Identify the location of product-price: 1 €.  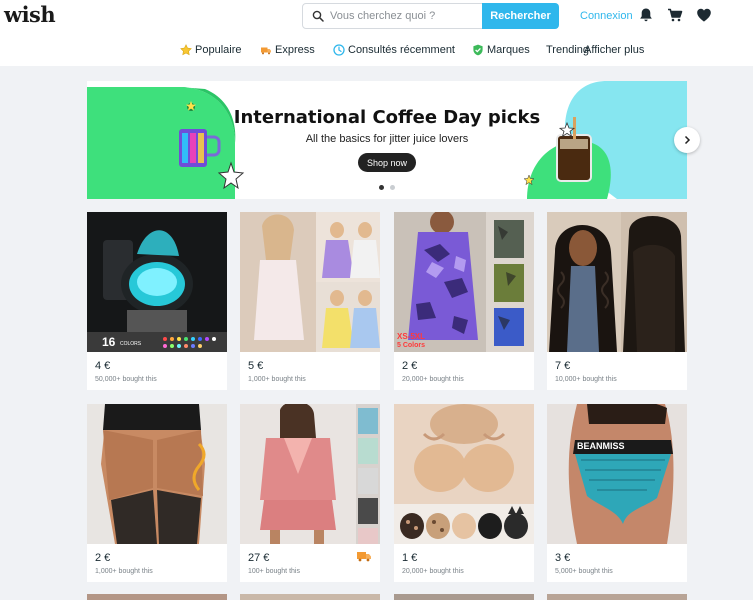
(410, 558).